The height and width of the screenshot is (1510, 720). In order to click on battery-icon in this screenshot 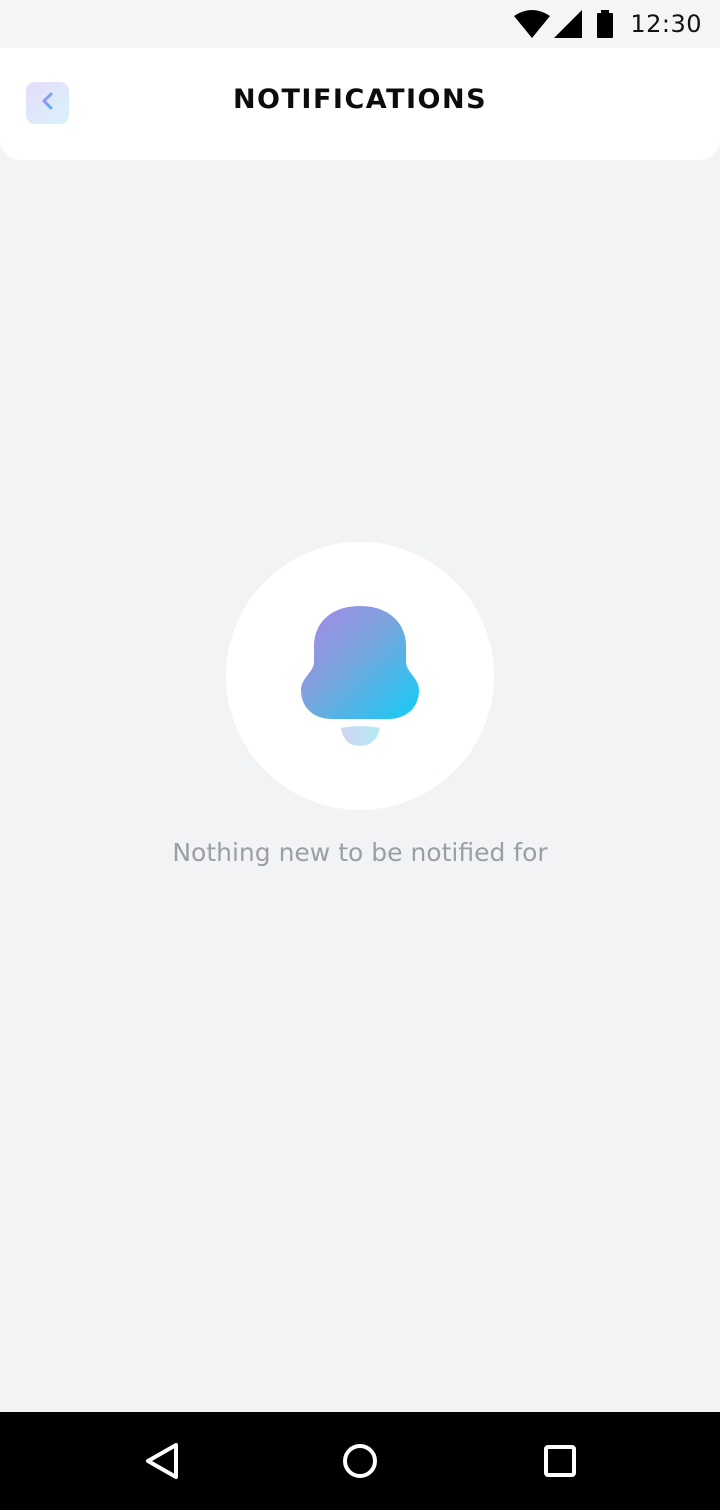, I will do `click(605, 24)`.